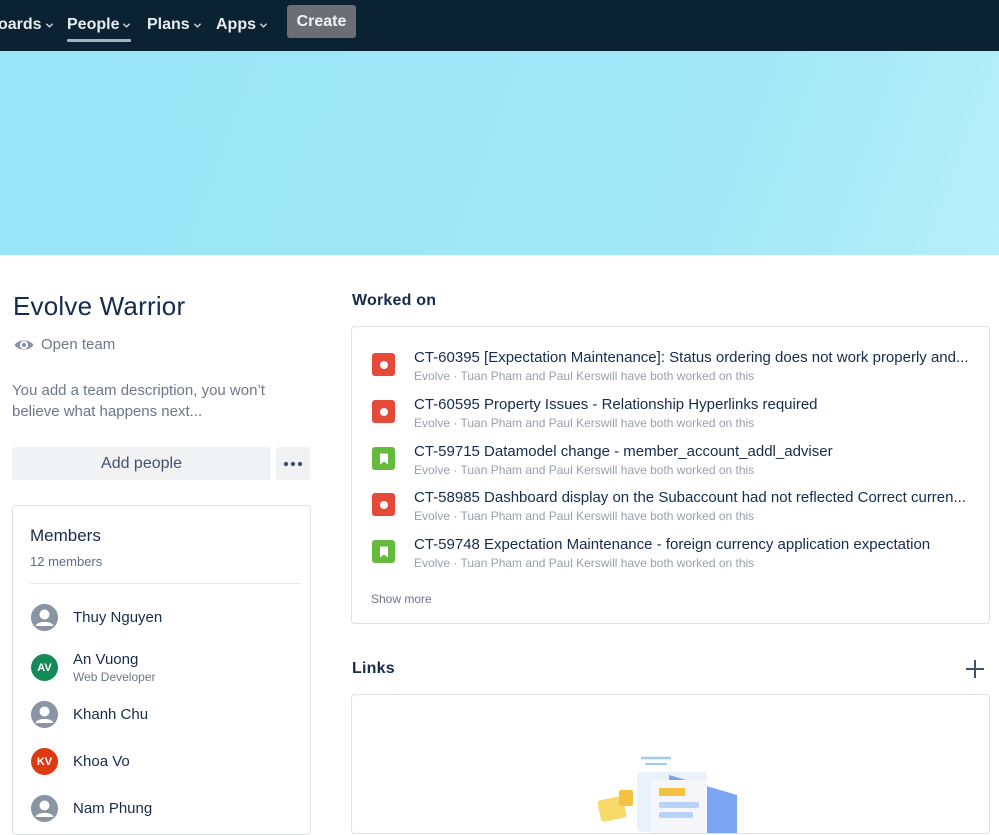  I want to click on avatar: KV, so click(44, 761).